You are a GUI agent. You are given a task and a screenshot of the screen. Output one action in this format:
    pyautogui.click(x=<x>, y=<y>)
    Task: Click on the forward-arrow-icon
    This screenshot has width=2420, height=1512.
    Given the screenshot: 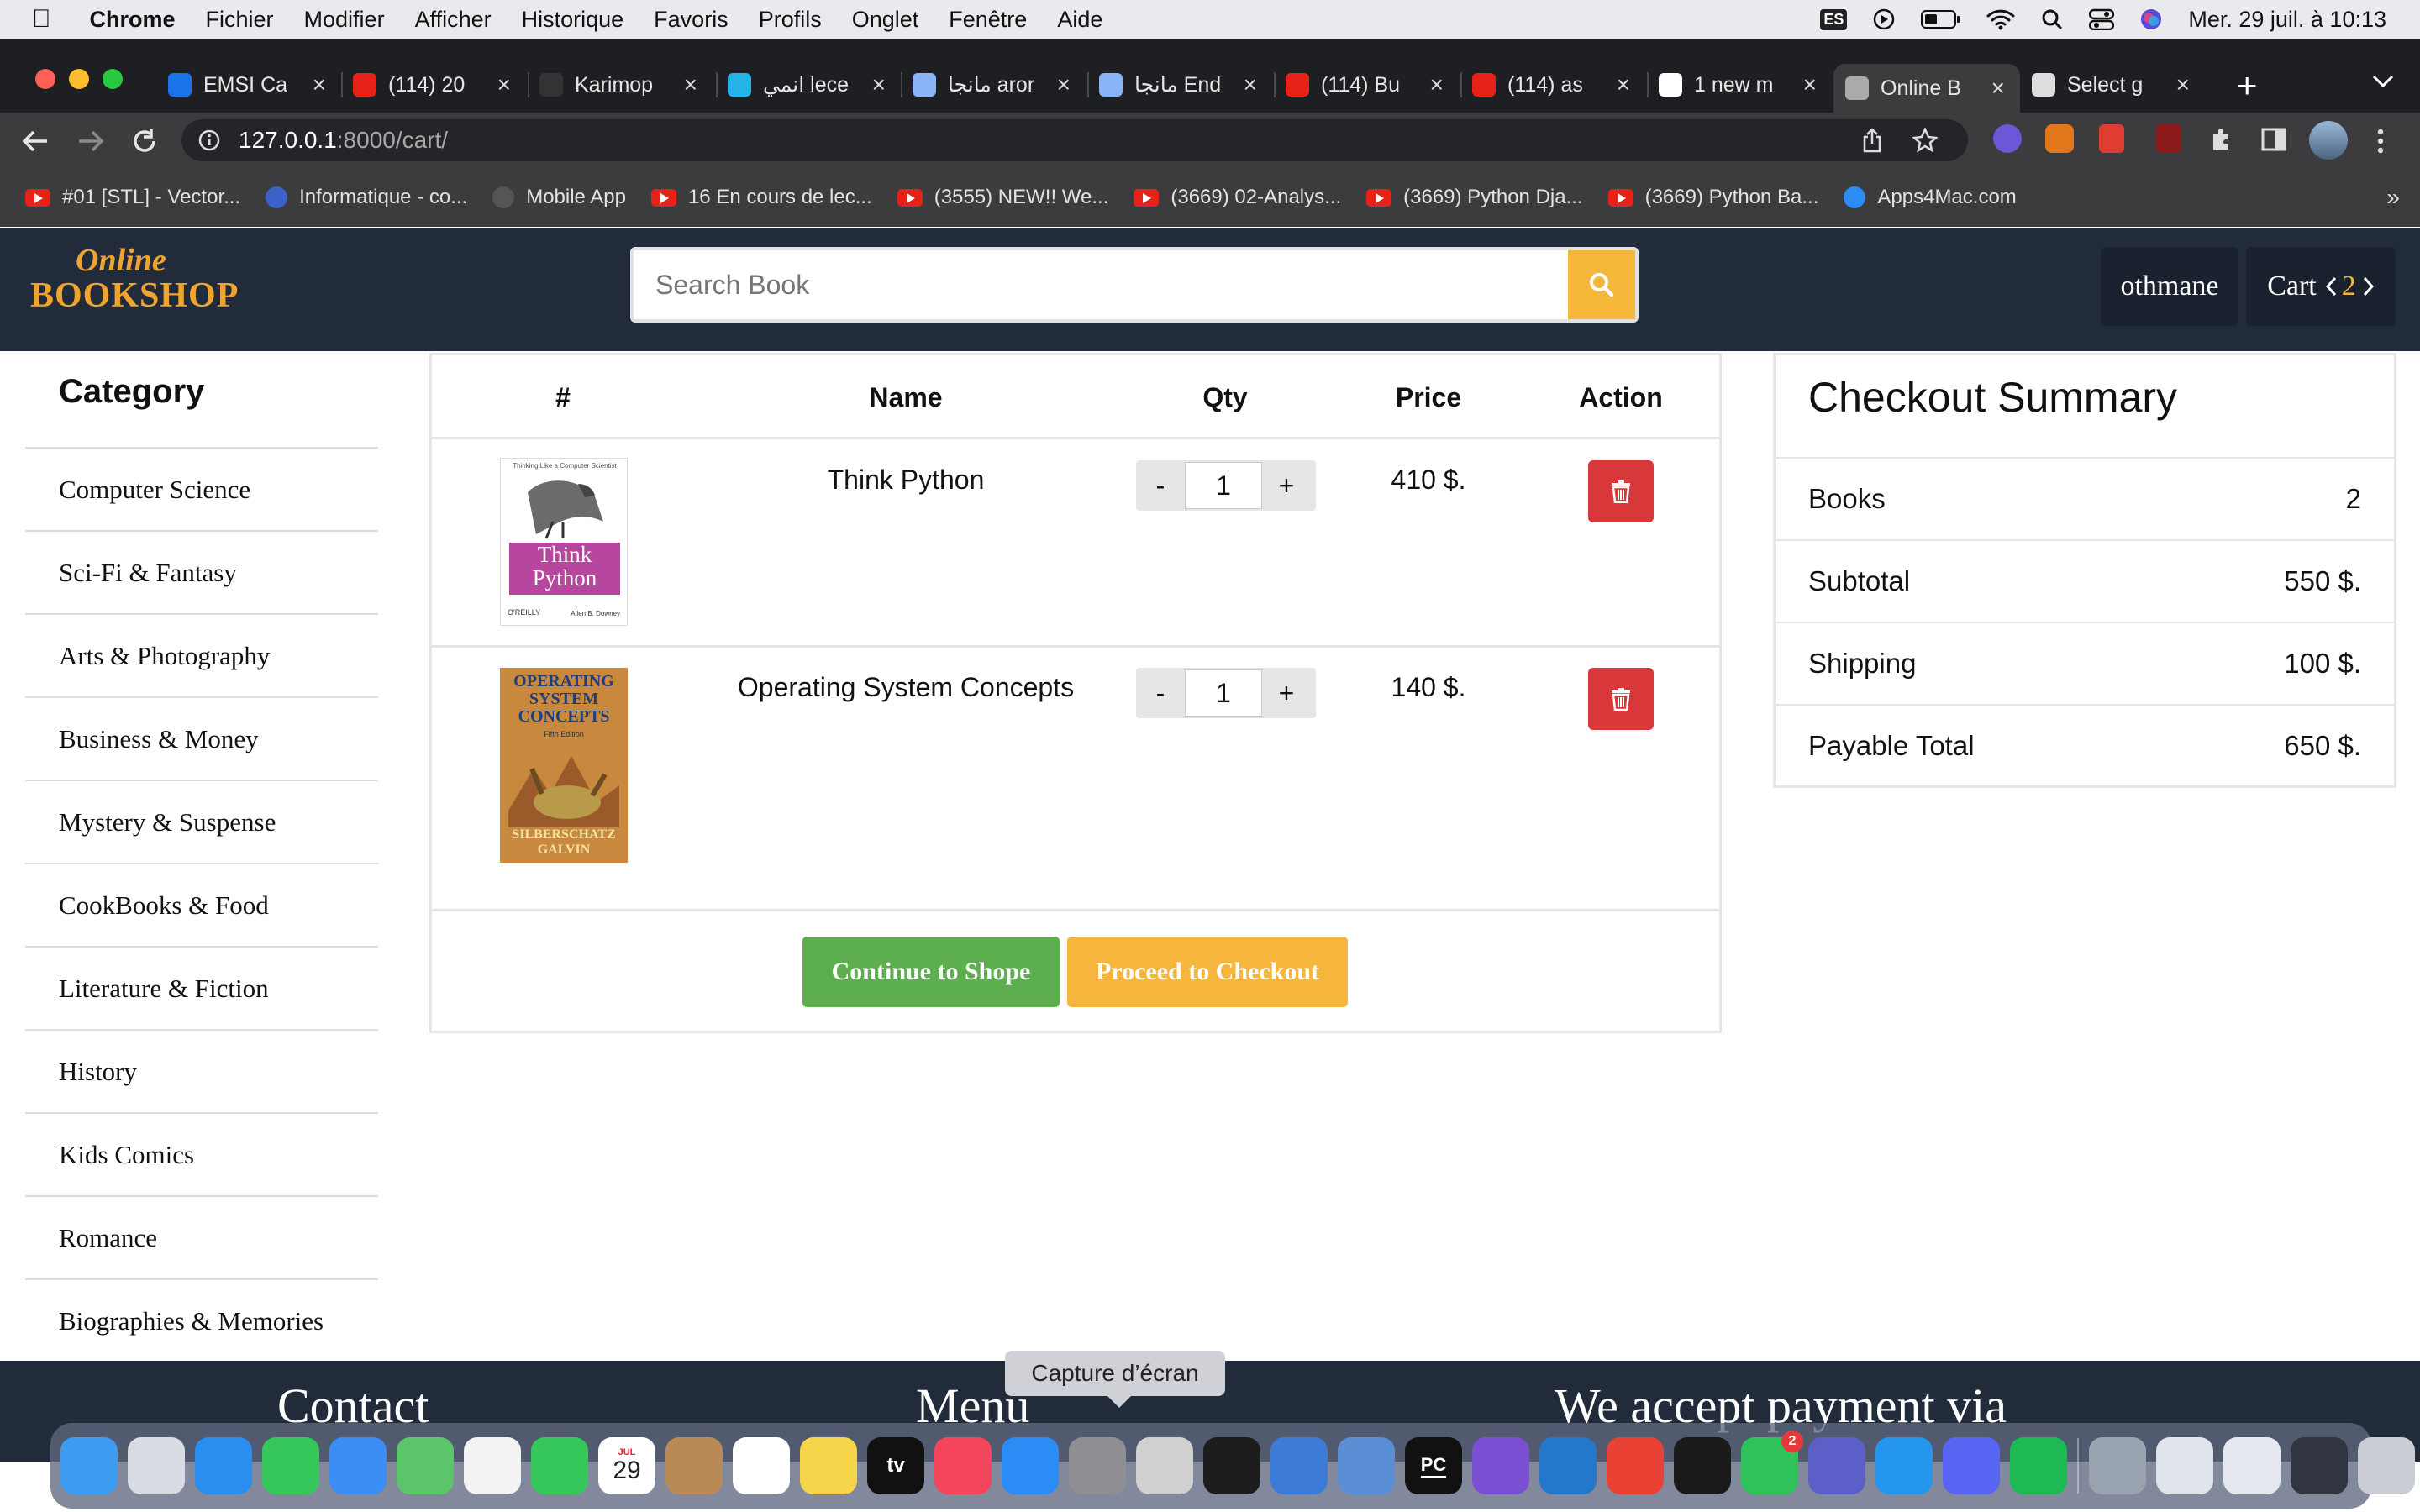 What is the action you would take?
    pyautogui.click(x=90, y=141)
    